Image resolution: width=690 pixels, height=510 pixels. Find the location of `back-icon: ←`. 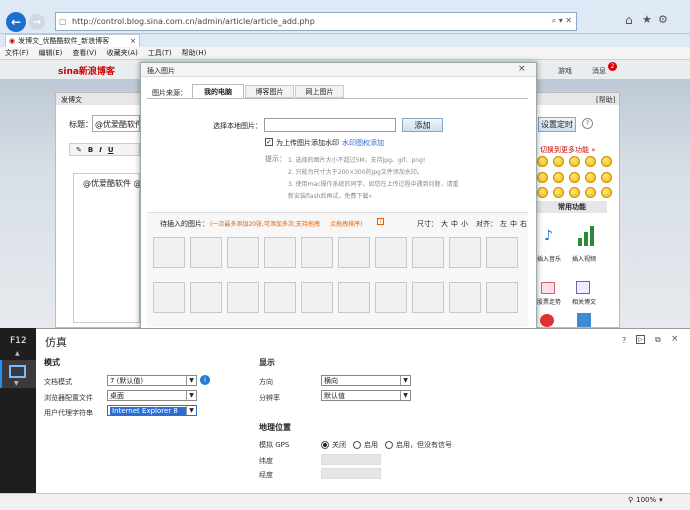

back-icon: ← is located at coordinates (16, 22).